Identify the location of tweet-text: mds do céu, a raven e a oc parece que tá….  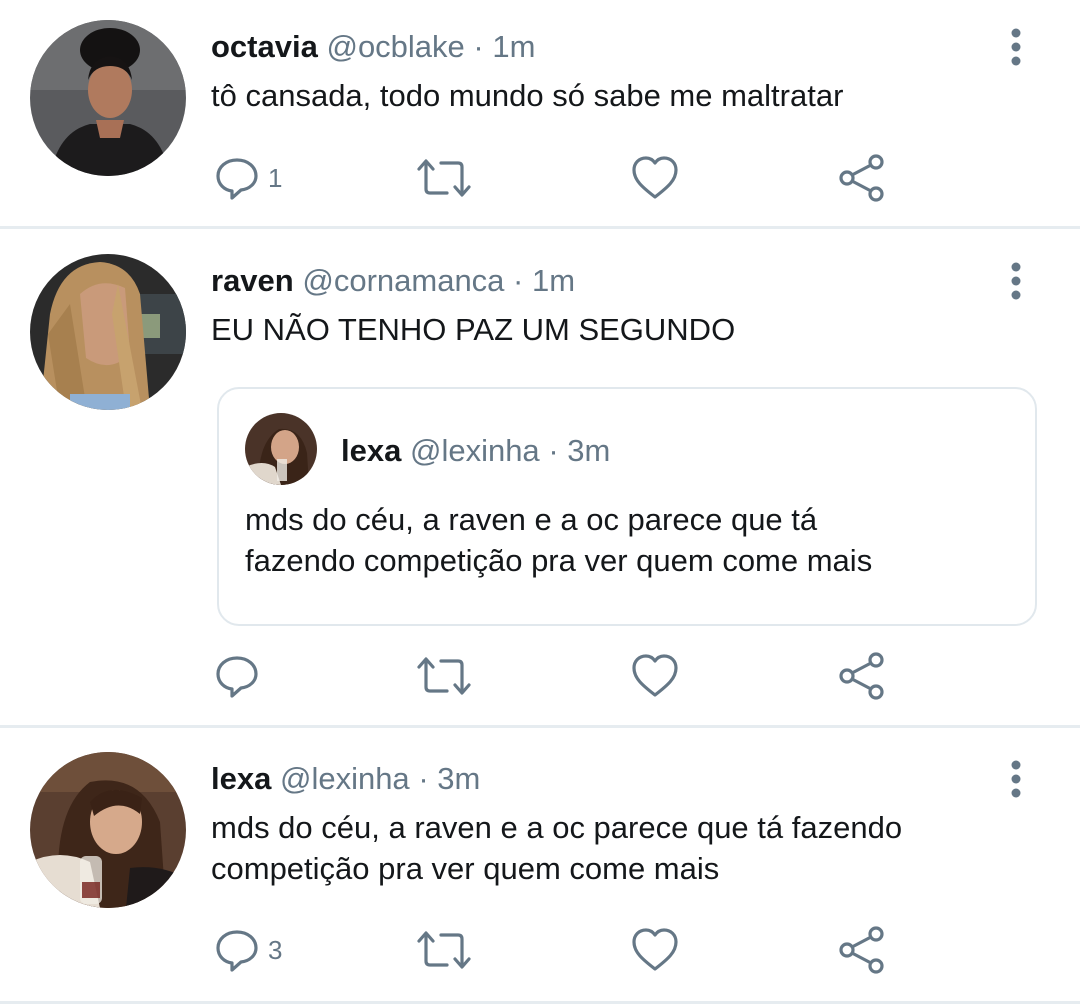
(556, 848).